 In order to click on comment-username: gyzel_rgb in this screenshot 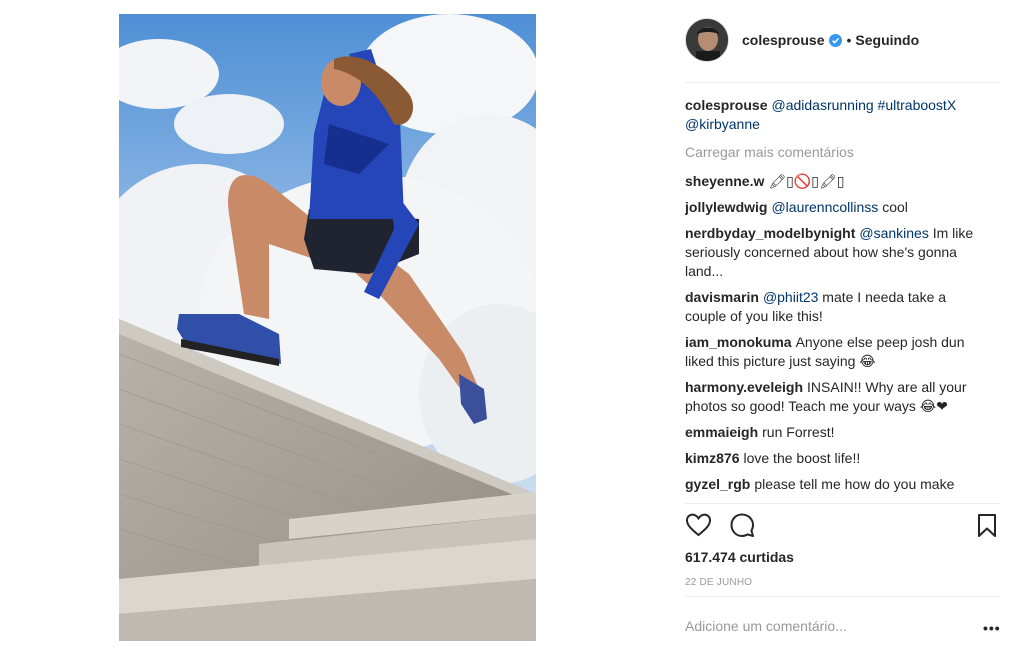, I will do `click(717, 484)`.